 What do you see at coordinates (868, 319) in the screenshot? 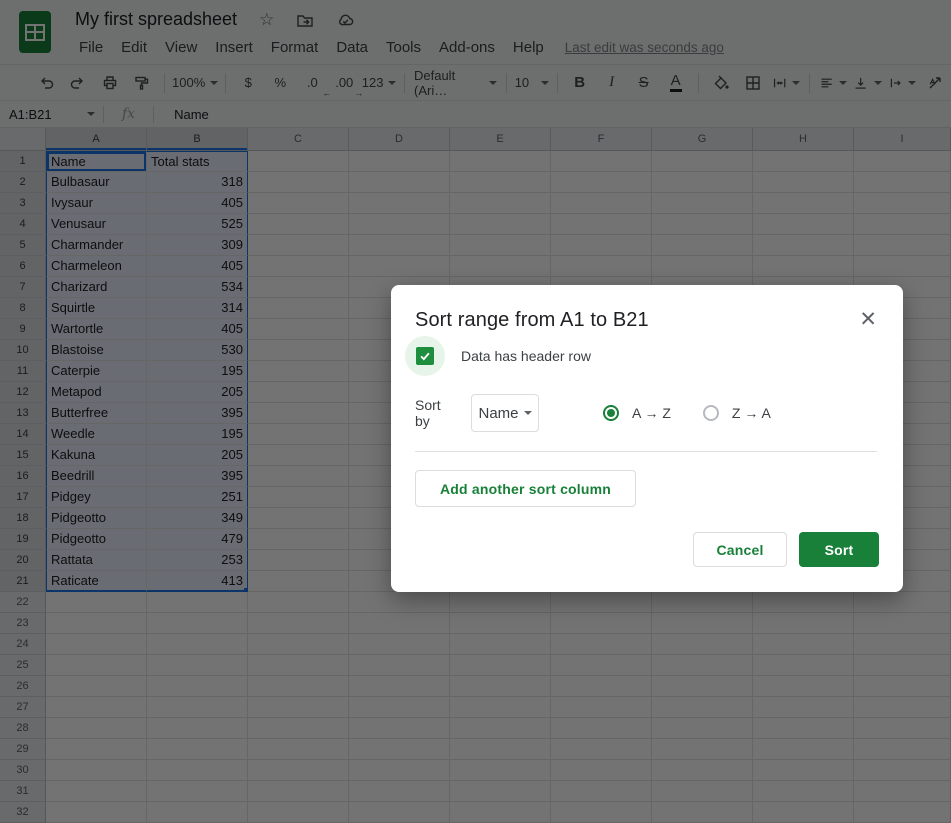
I see `close-icon: ✕` at bounding box center [868, 319].